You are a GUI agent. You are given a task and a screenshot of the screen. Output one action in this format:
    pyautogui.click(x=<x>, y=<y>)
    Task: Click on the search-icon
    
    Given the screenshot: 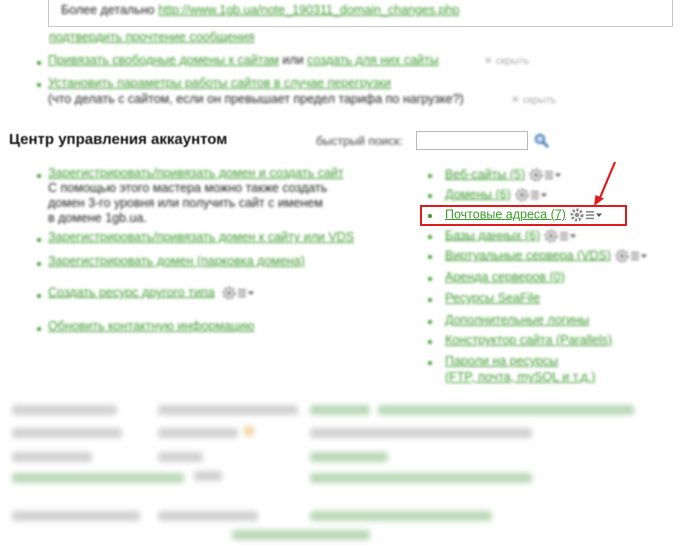 What is the action you would take?
    pyautogui.click(x=541, y=140)
    